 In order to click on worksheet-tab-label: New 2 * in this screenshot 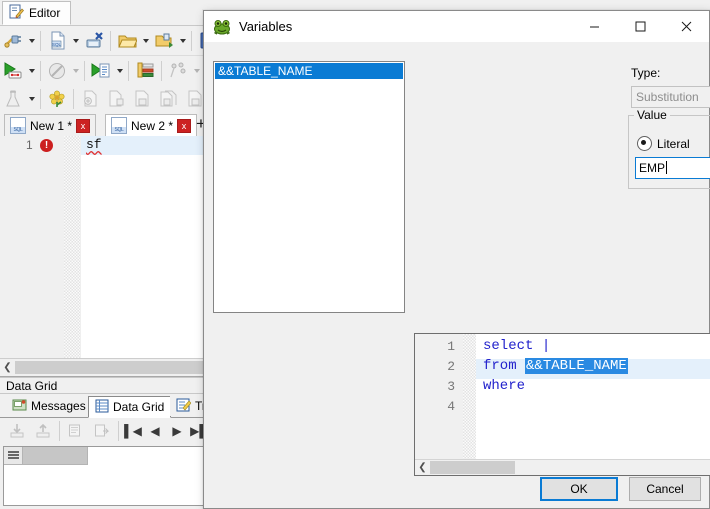, I will do `click(152, 125)`.